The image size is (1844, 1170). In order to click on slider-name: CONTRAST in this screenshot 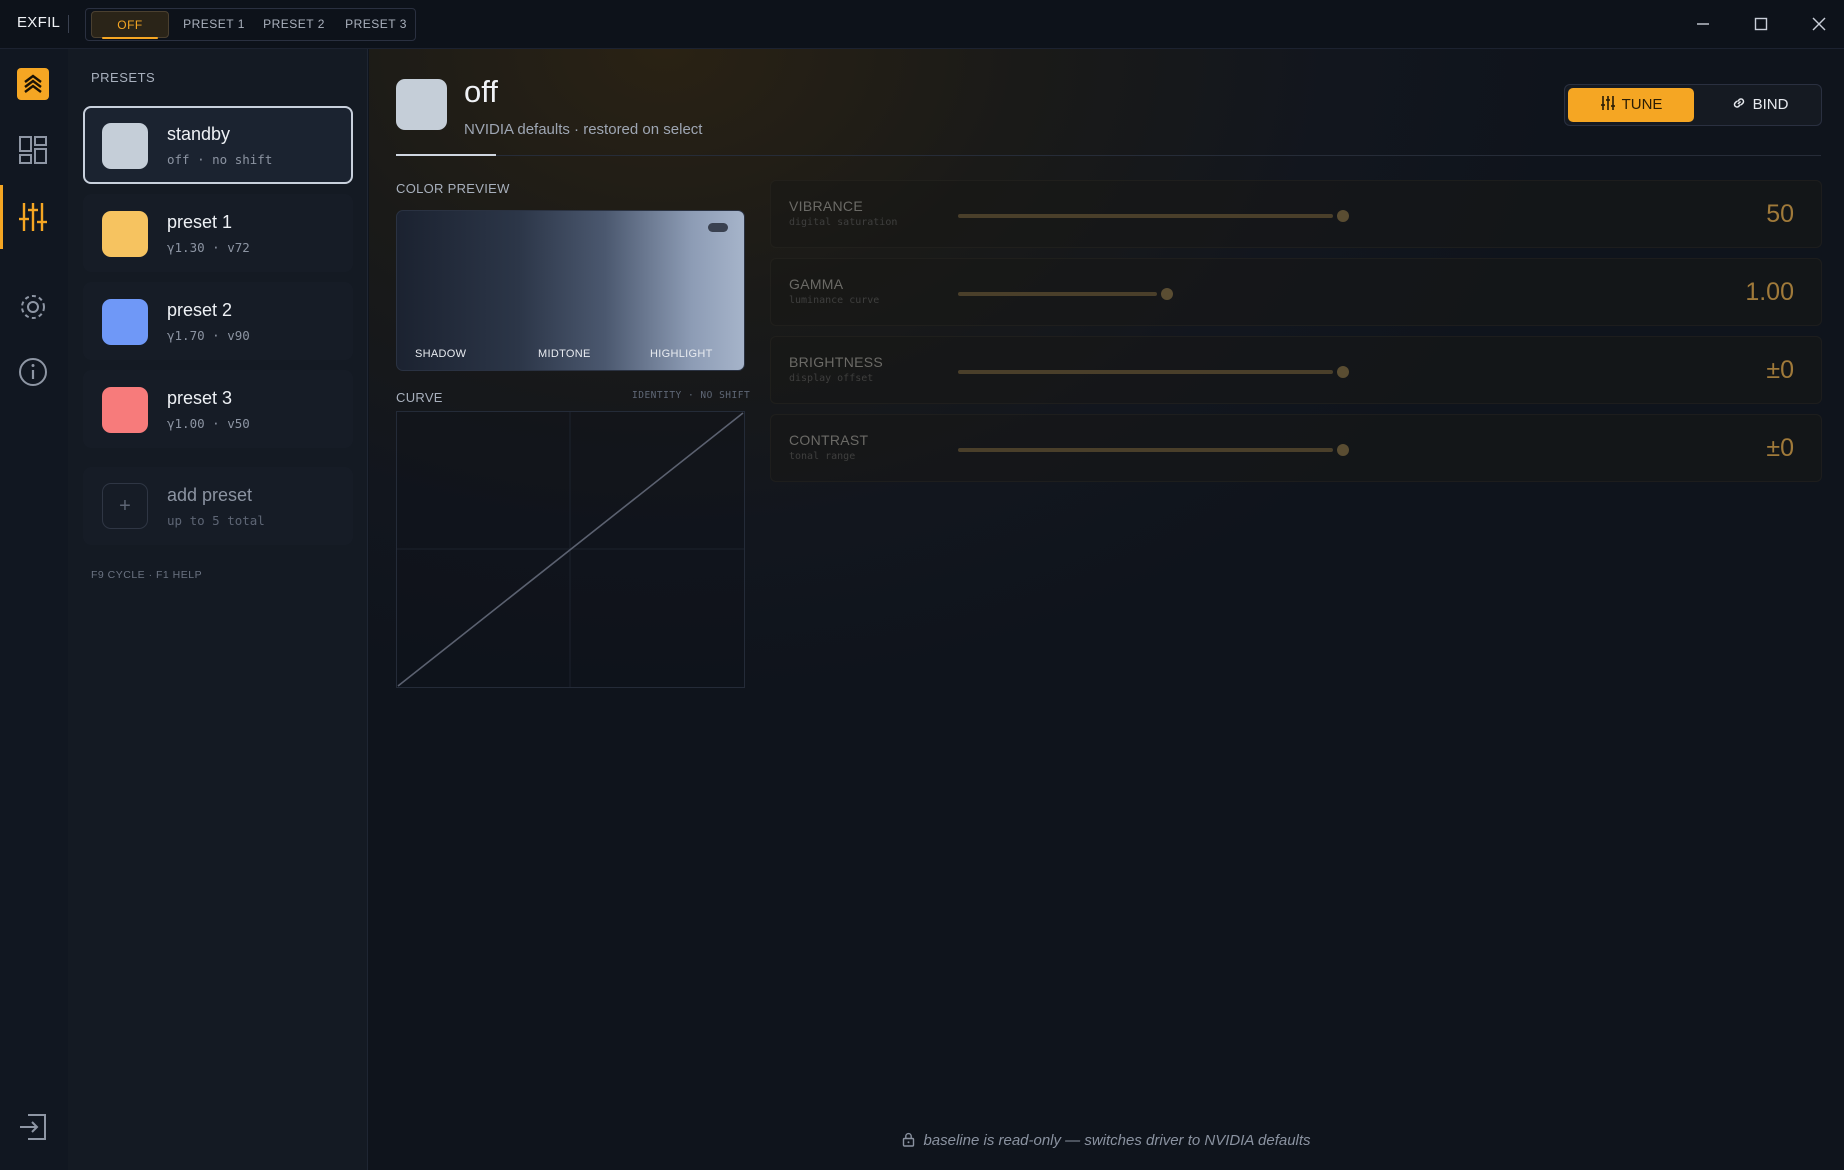, I will do `click(829, 440)`.